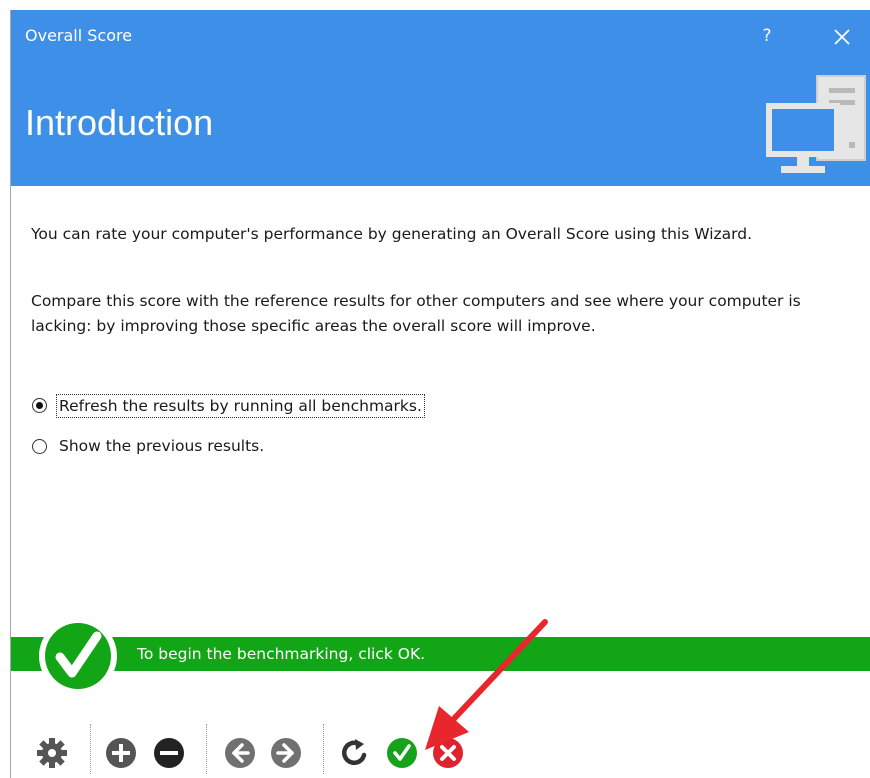 The height and width of the screenshot is (778, 870). Describe the element at coordinates (816, 124) in the screenshot. I see `computer-tower-icon` at that location.